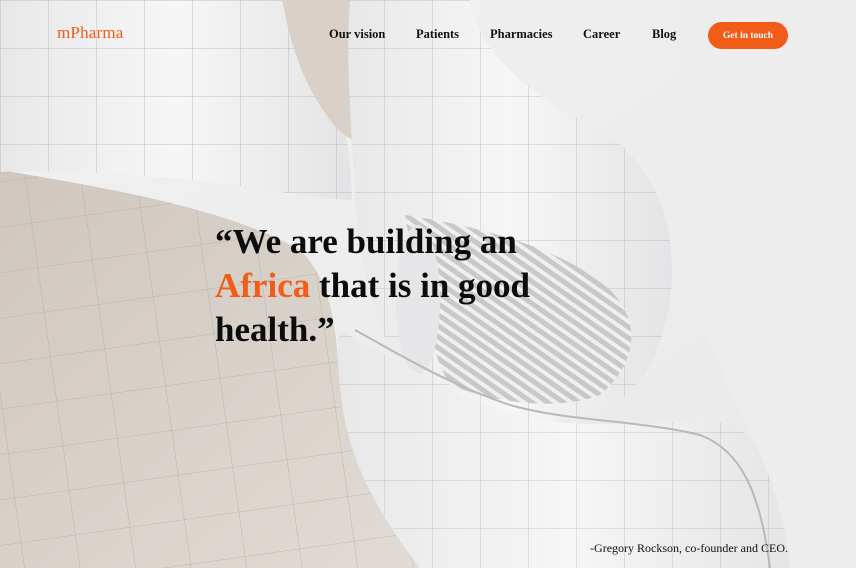  Describe the element at coordinates (357, 34) in the screenshot. I see `nav-our-vision: Our vision` at that location.